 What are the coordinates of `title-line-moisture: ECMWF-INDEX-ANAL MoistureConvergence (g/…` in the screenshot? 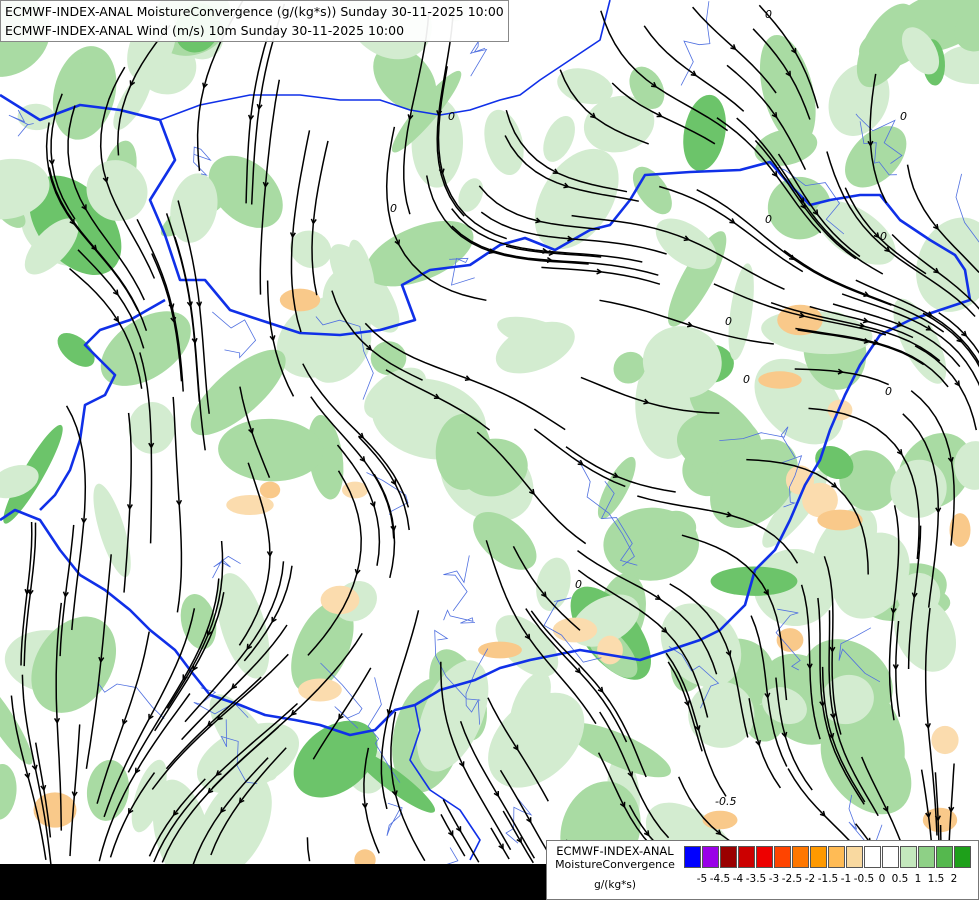 It's located at (254, 11).